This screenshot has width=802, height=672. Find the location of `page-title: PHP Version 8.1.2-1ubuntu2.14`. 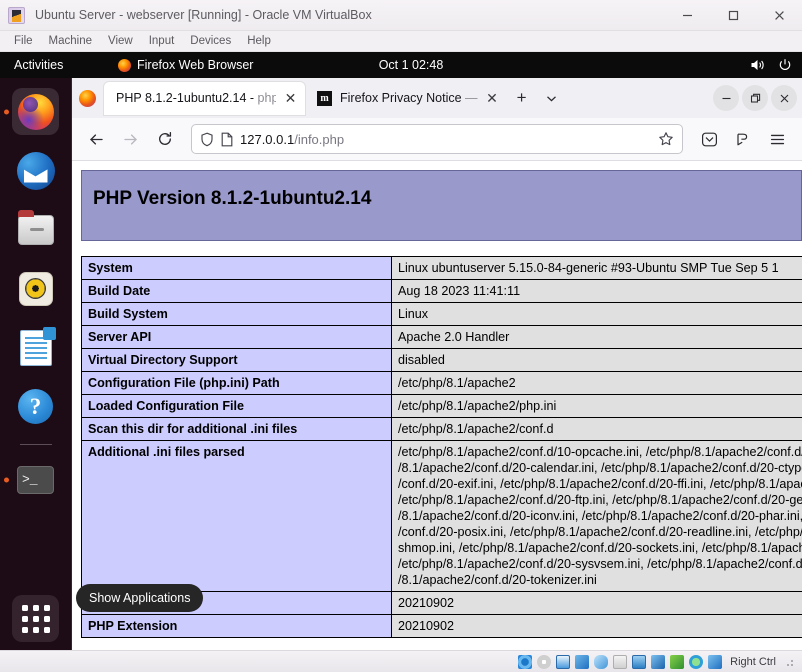

page-title: PHP Version 8.1.2-1ubuntu2.14 is located at coordinates (232, 198).